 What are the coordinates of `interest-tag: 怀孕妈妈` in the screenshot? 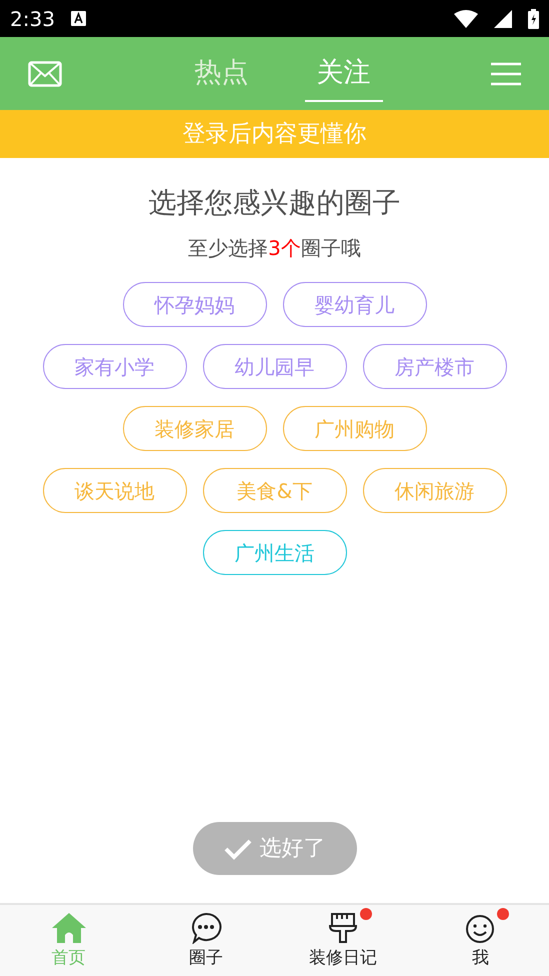 It's located at (194, 304).